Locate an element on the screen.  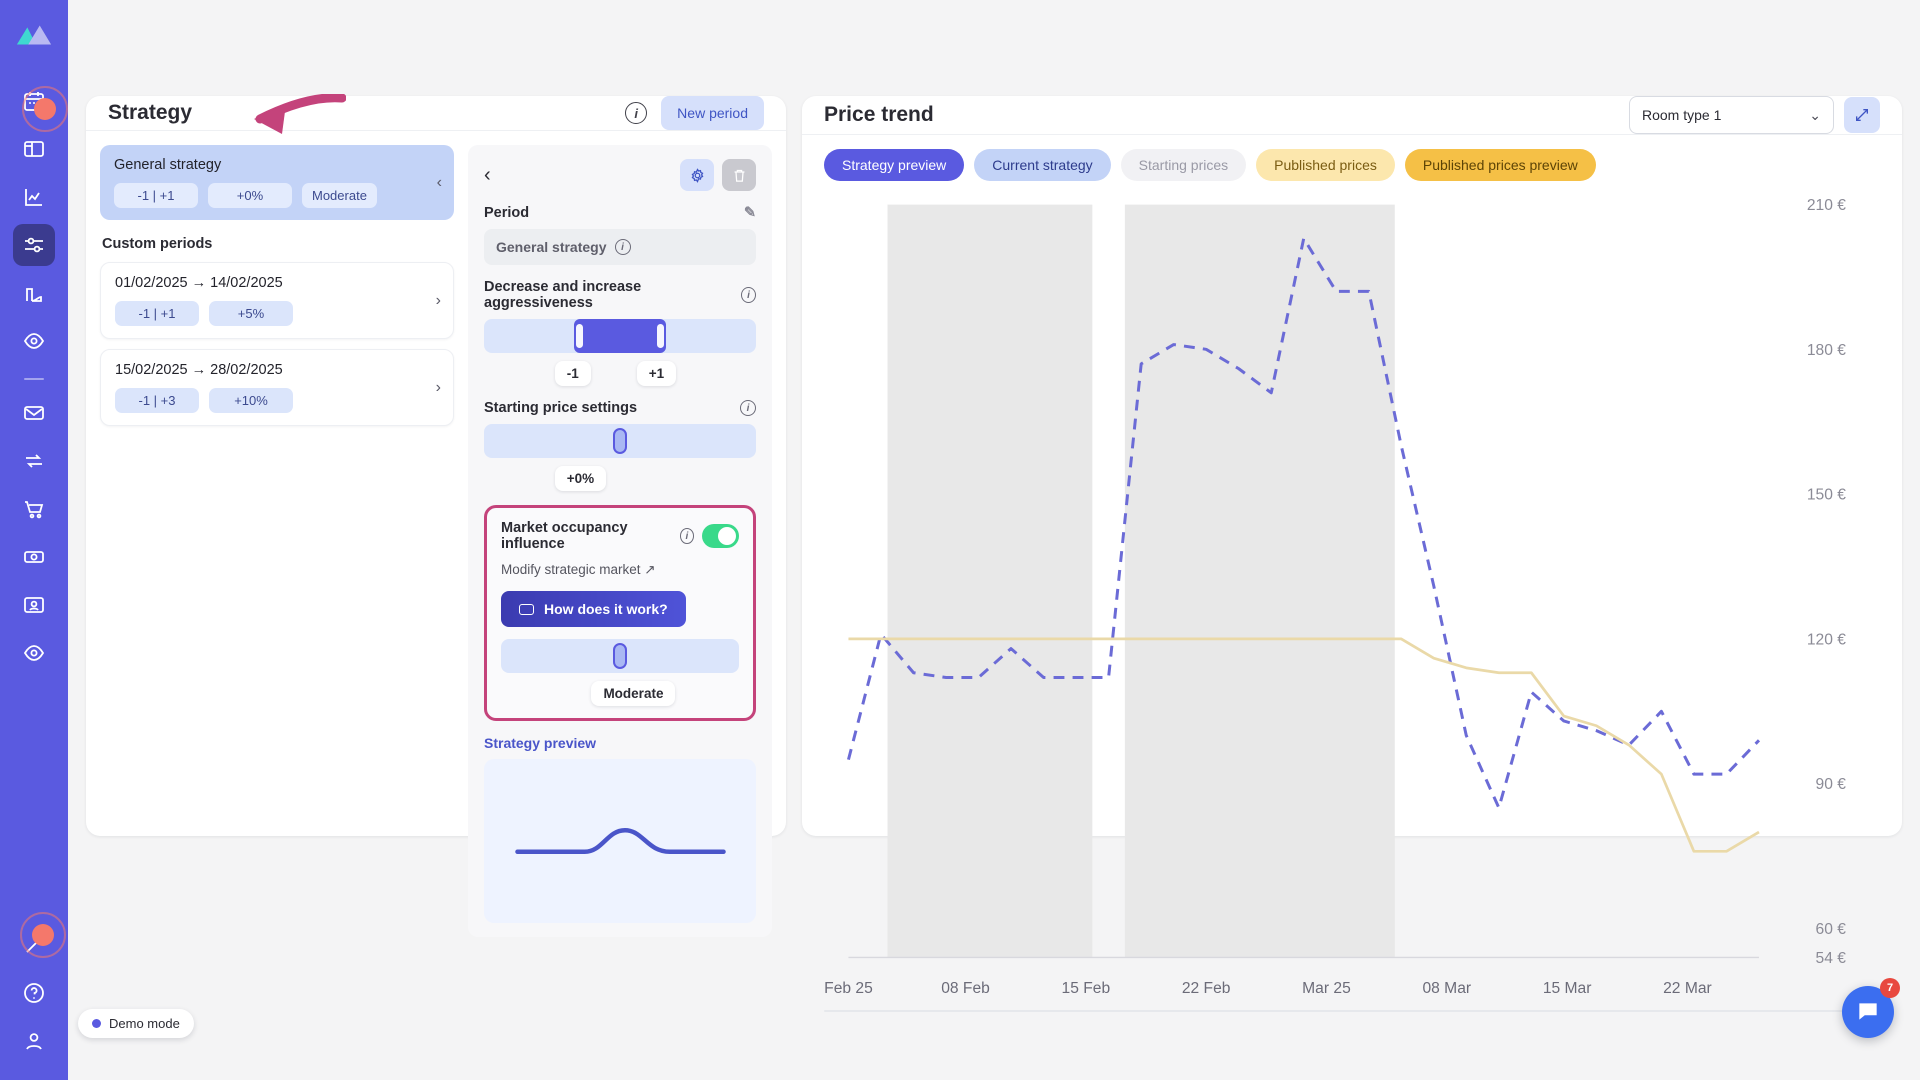
list-item-period-2: 15/02/2025 → 28/02/2025 -1 | +3 +10% › is located at coordinates (277, 387).